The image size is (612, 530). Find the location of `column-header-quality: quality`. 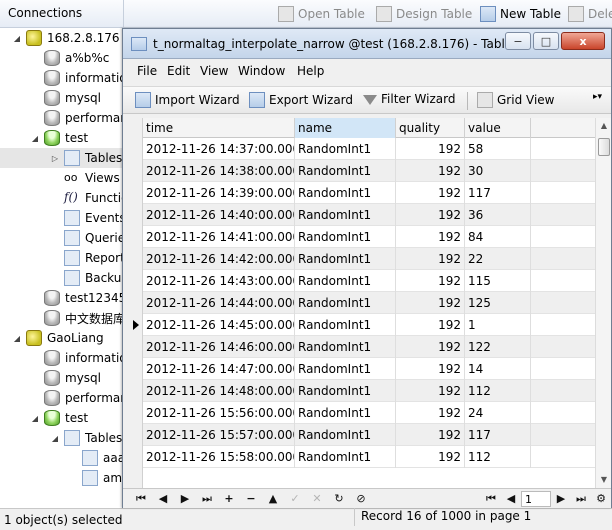

column-header-quality: quality is located at coordinates (430, 128).